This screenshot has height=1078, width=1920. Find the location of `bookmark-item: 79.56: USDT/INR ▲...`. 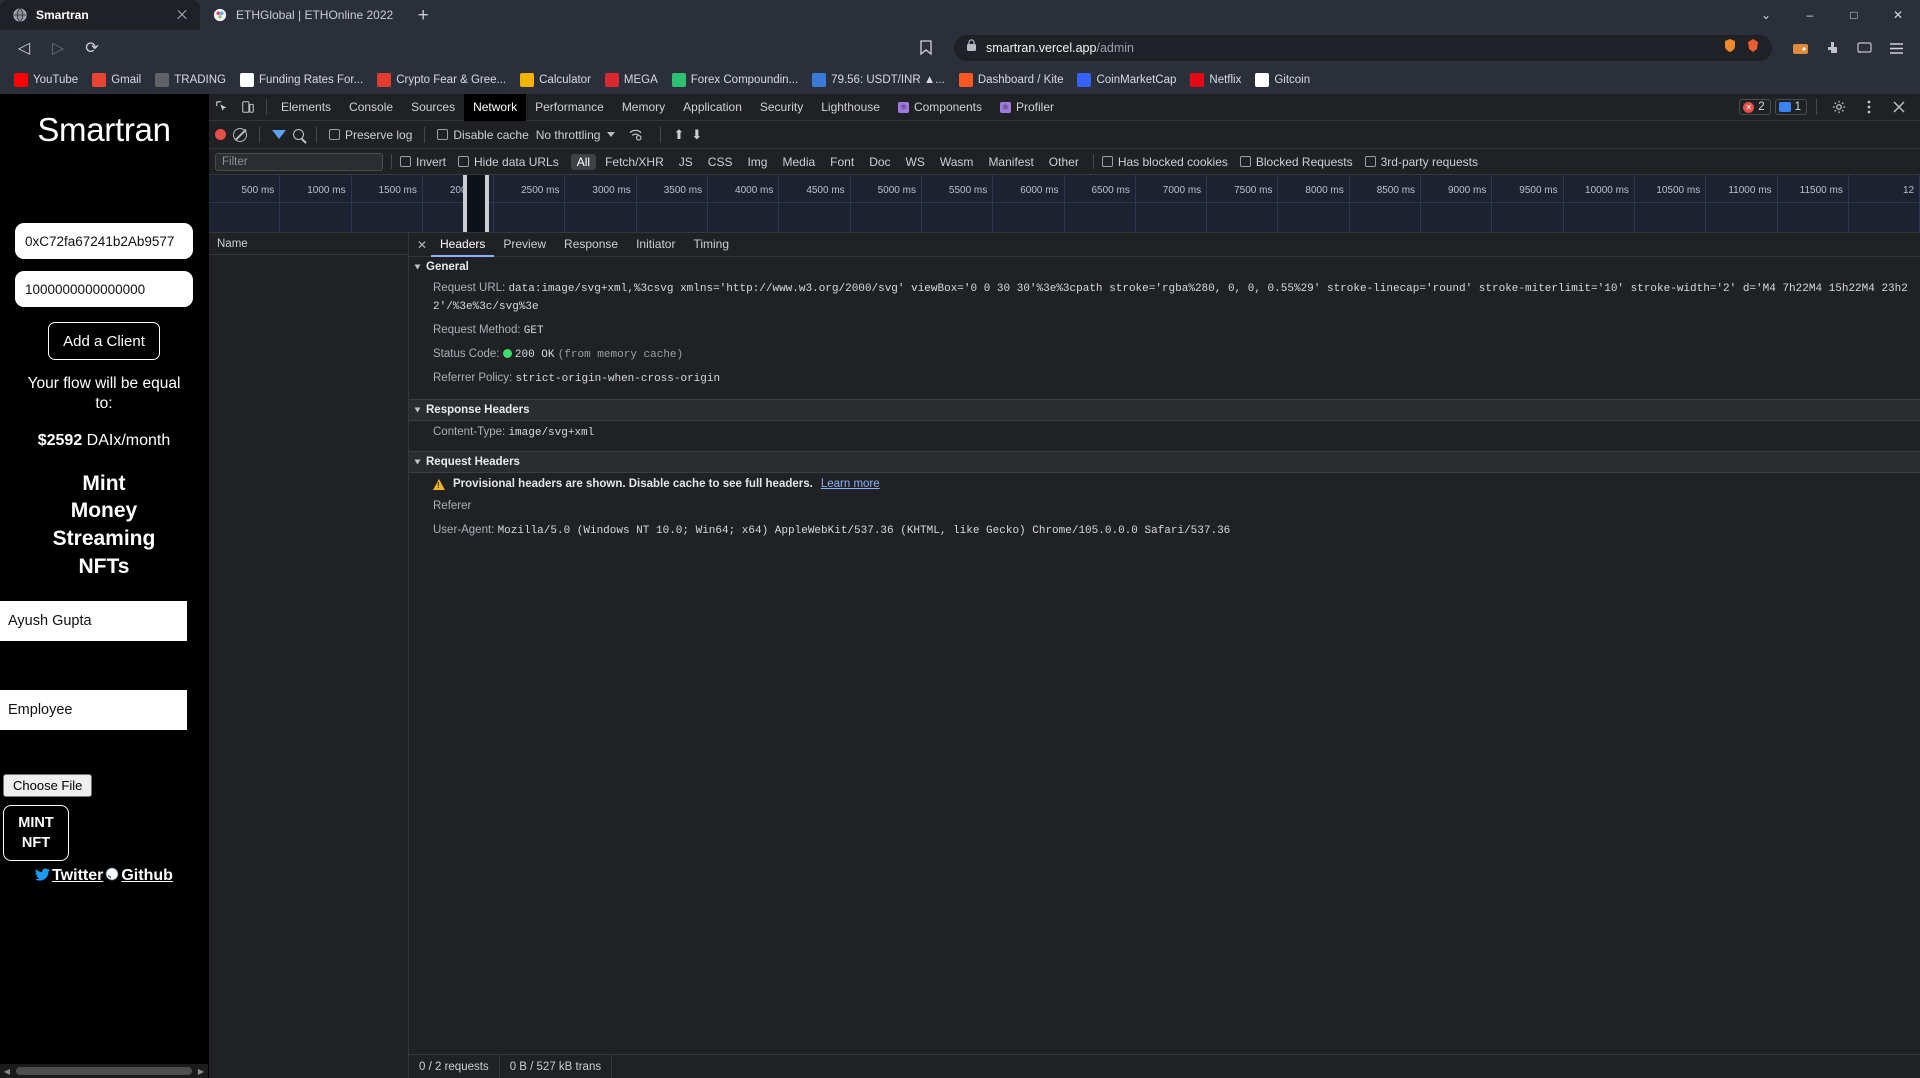

bookmark-item: 79.56: USDT/INR ▲... is located at coordinates (878, 80).